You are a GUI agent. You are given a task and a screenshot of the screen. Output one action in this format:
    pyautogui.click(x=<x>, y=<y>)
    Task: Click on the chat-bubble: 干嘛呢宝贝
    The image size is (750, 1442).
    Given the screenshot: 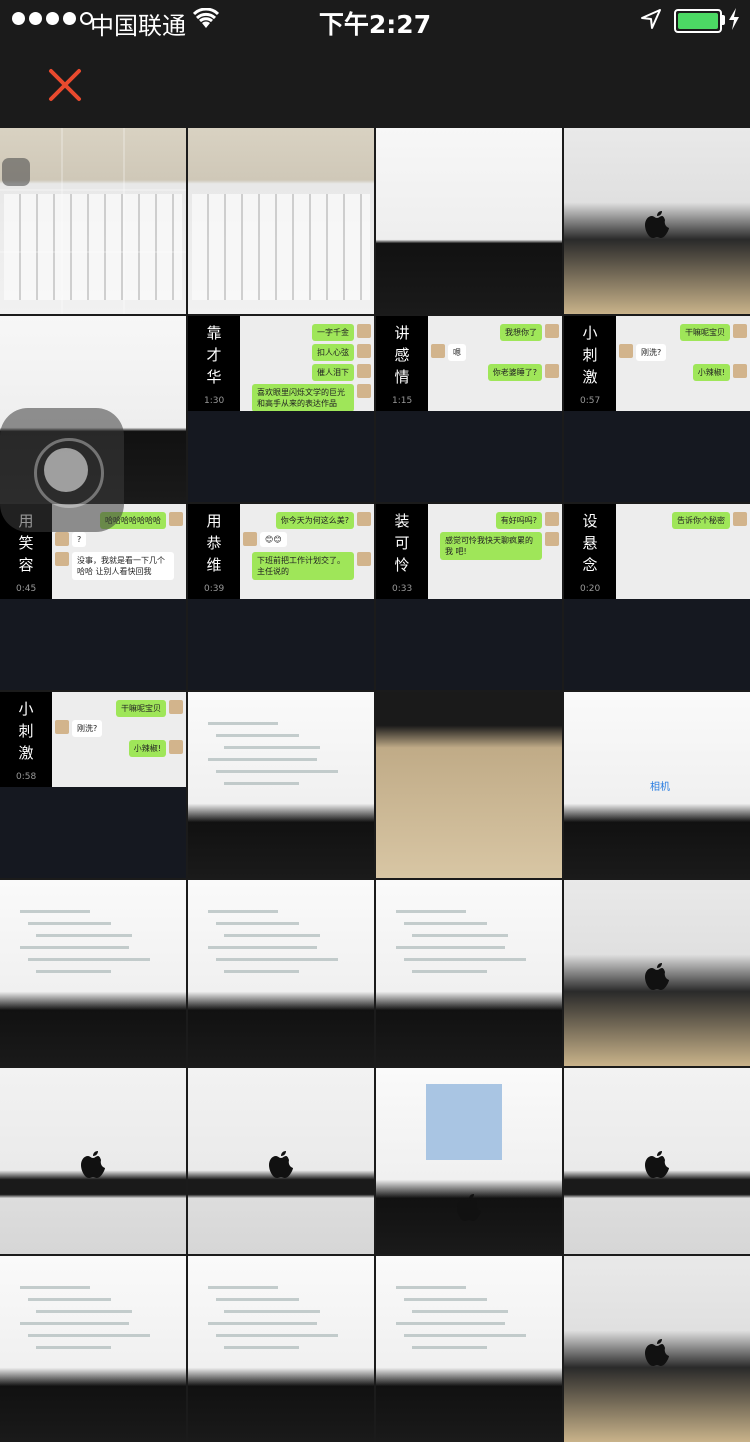 What is the action you would take?
    pyautogui.click(x=141, y=708)
    